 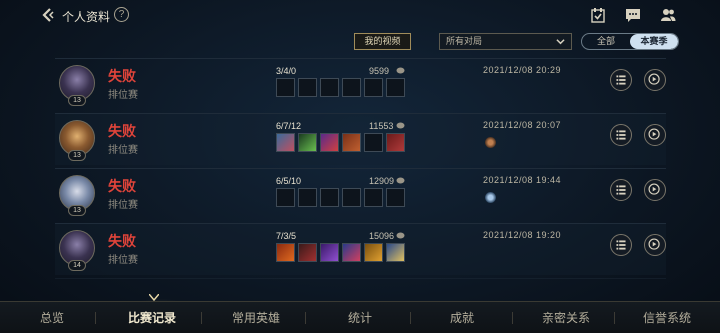 I want to click on match-row: 13 失败 排位赛 6/7/12 11553 2021/12/08 20:07, so click(x=360, y=139).